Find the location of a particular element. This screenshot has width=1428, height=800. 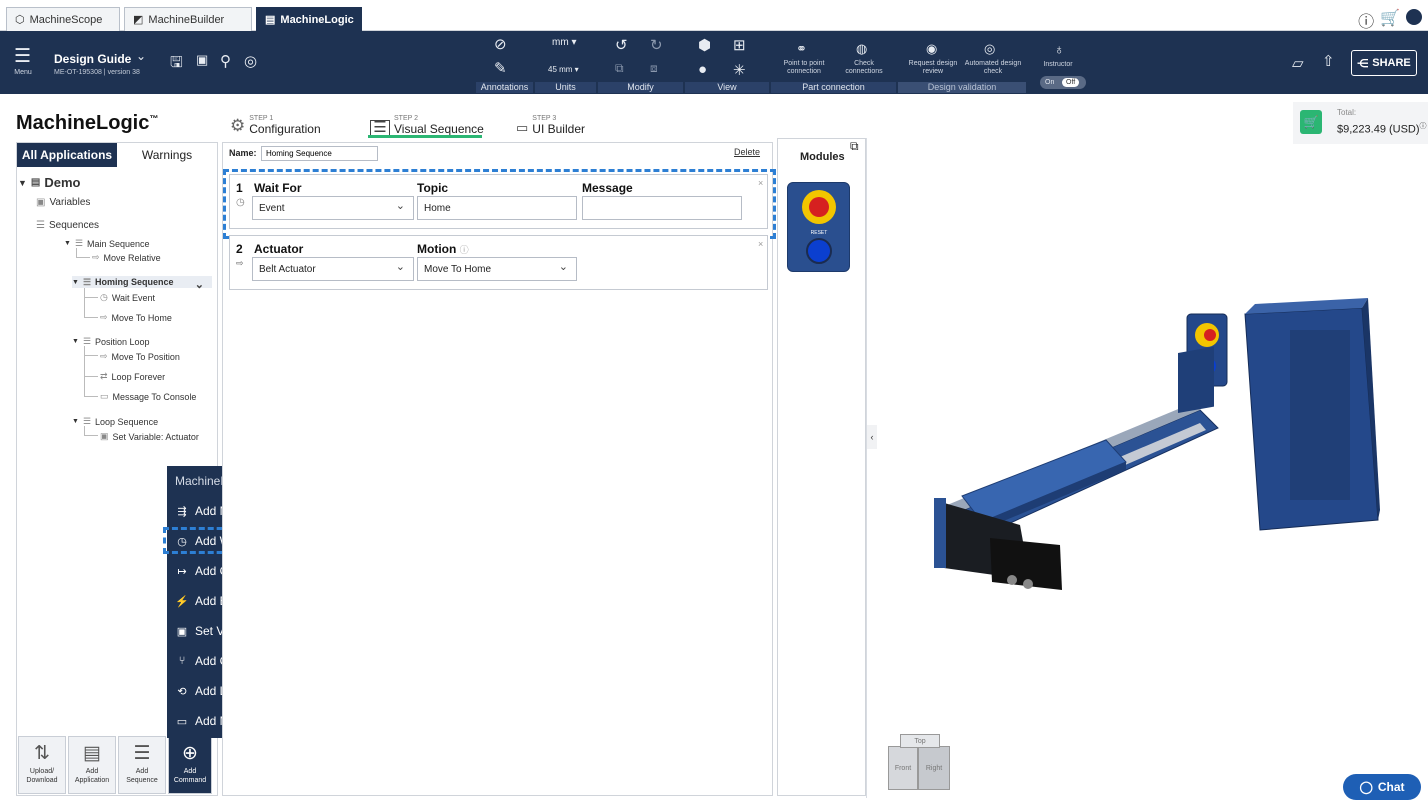

estop-red-icon is located at coordinates (819, 207).